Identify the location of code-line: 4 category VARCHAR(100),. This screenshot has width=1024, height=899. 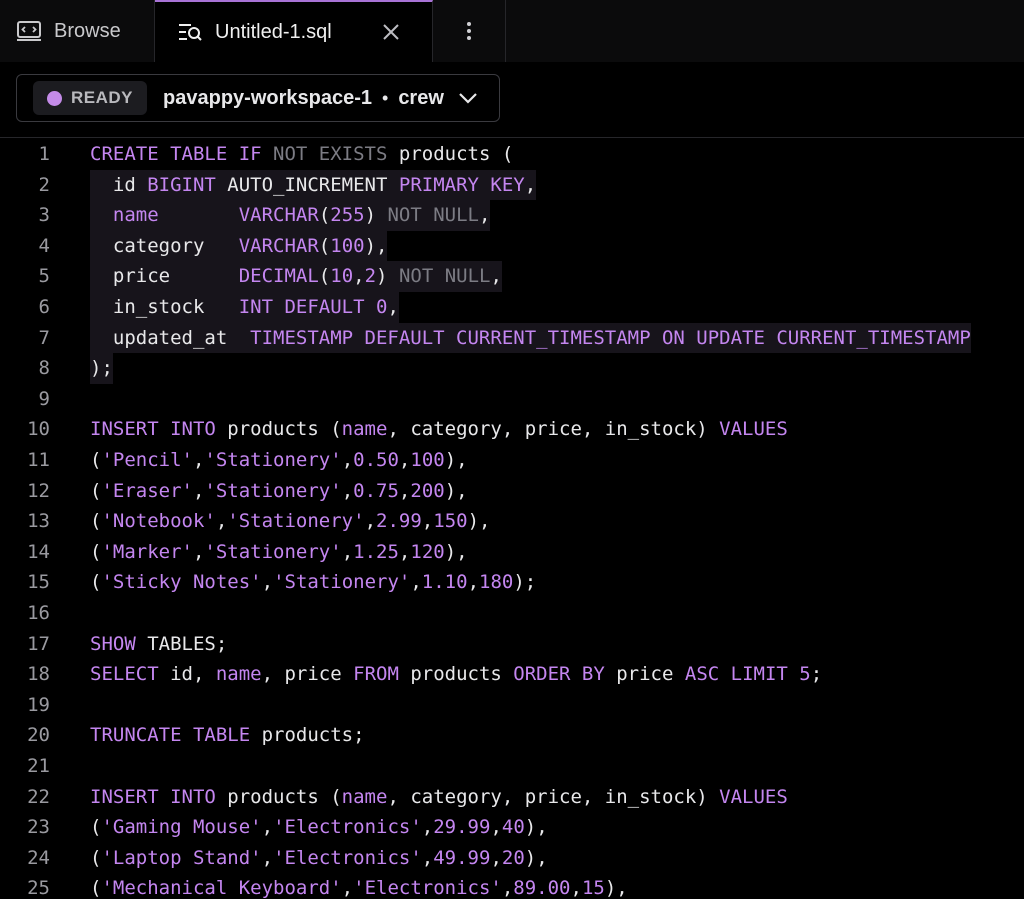
(512, 246).